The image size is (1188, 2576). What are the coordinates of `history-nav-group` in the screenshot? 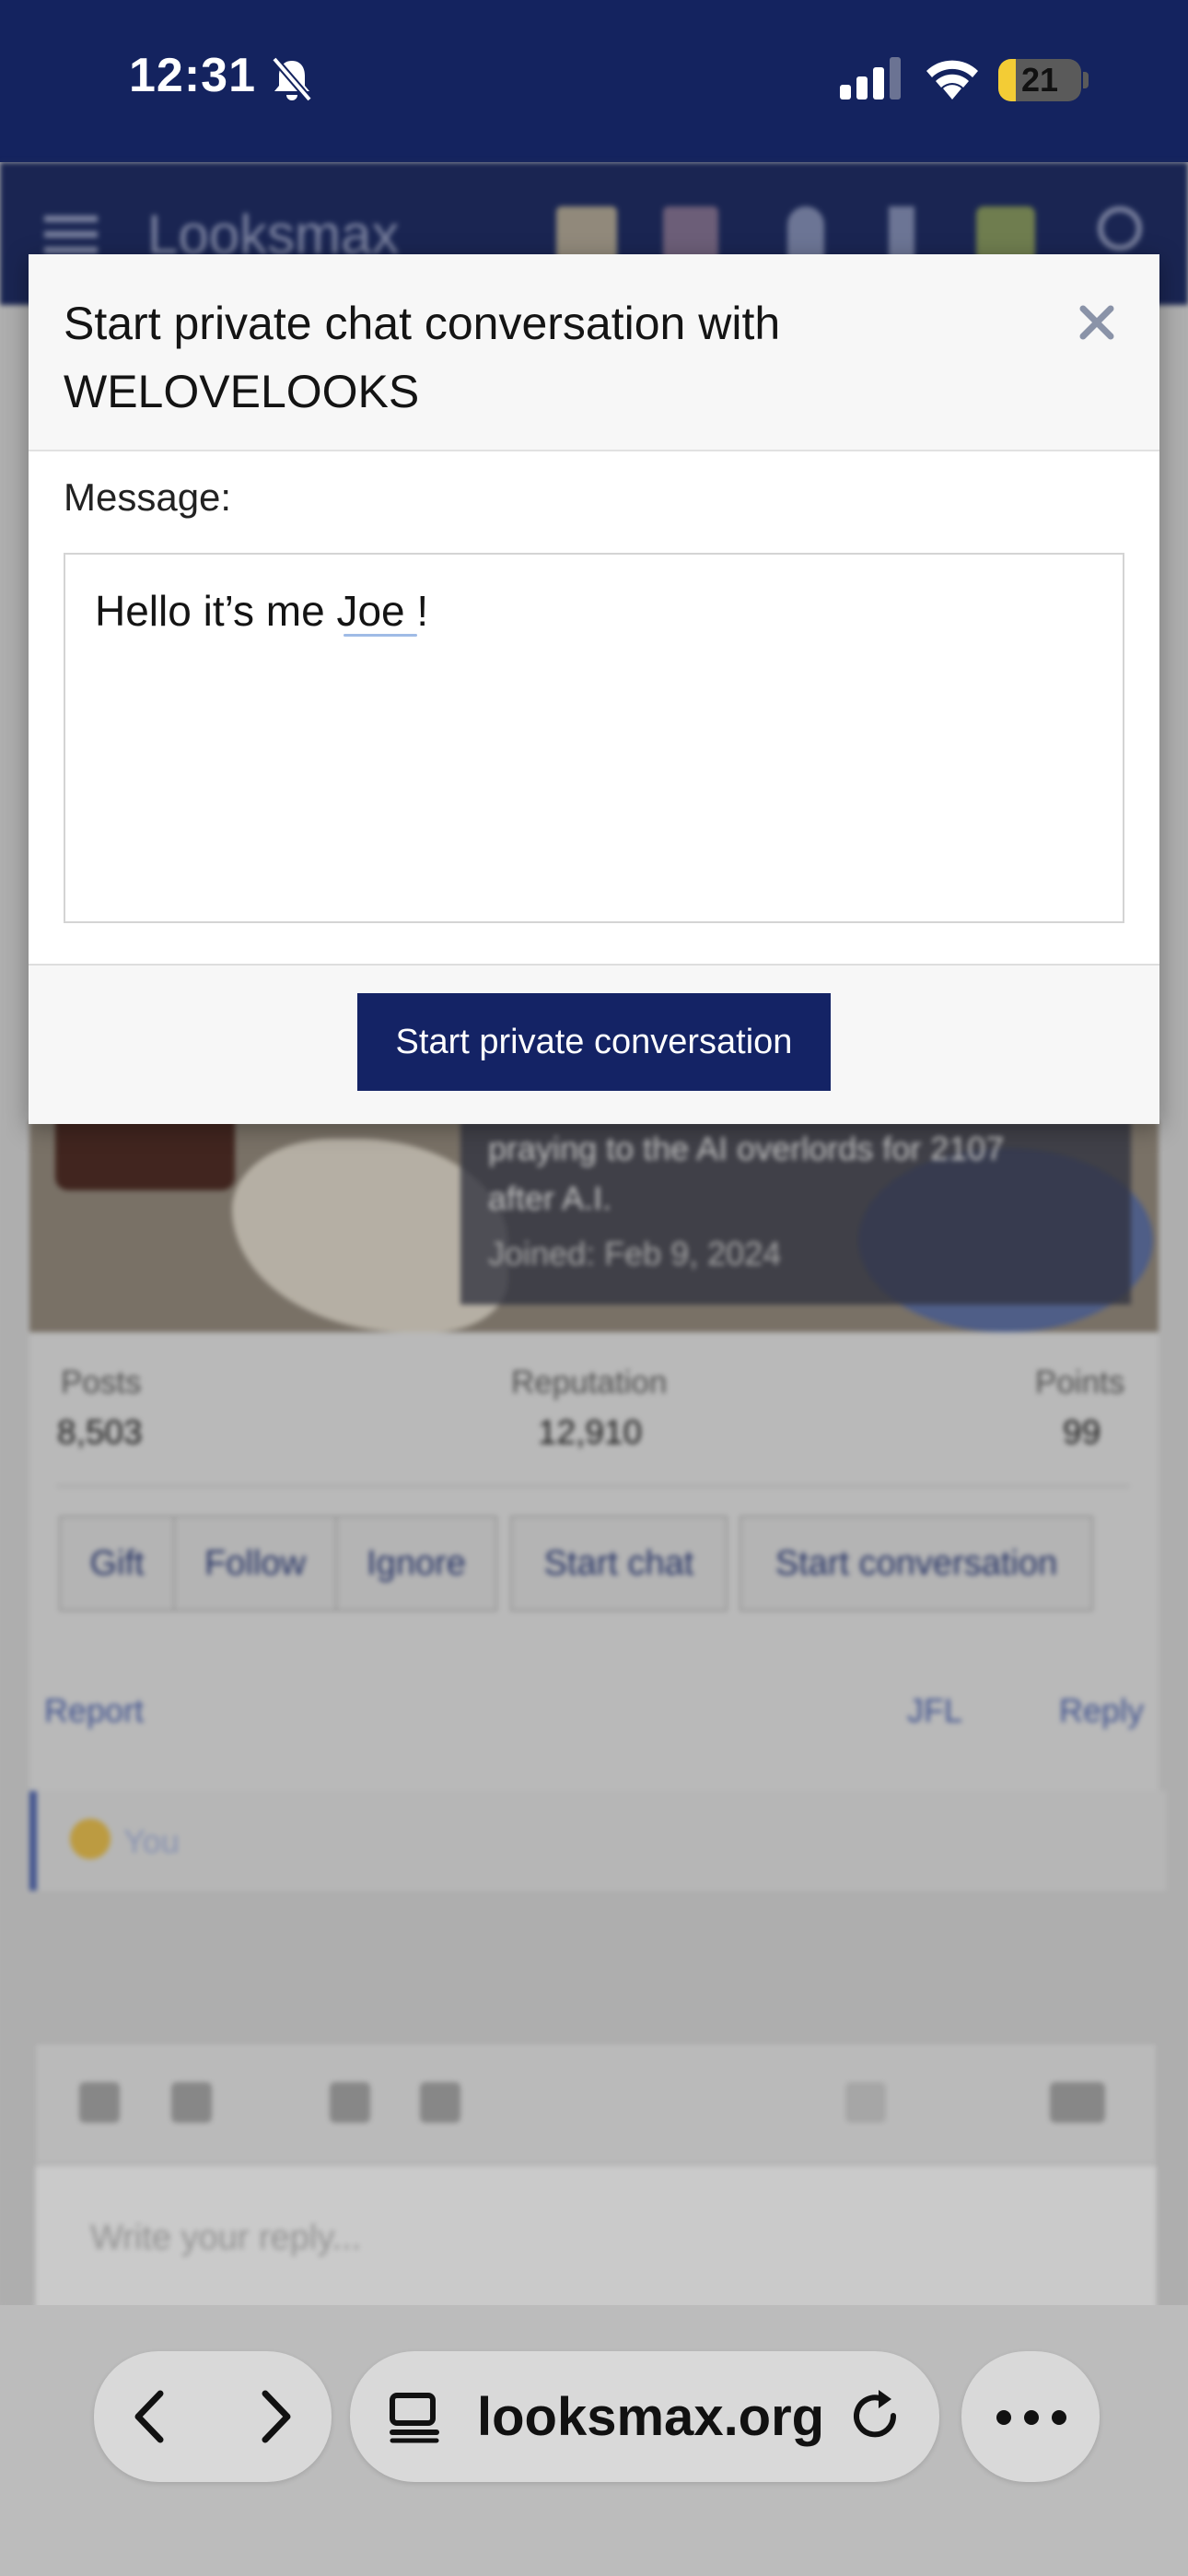 It's located at (213, 2416).